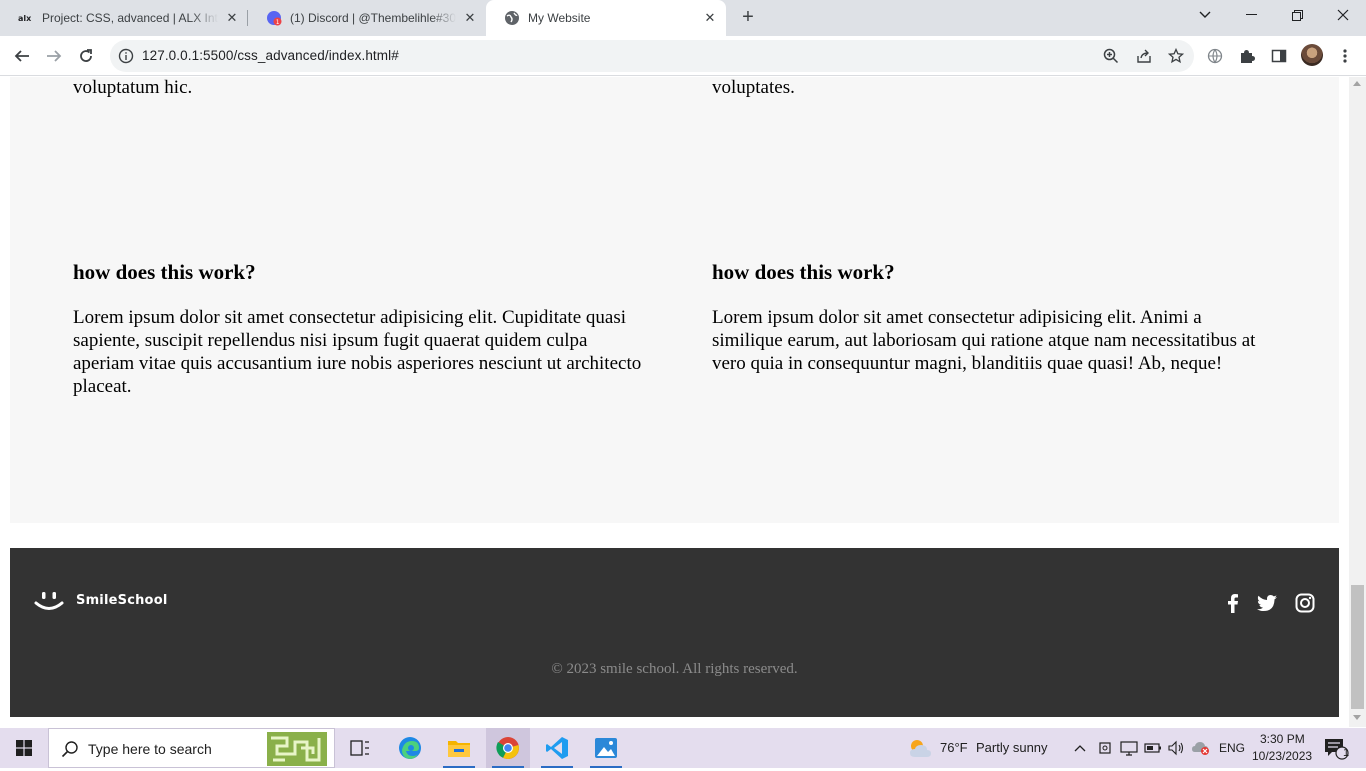 Image resolution: width=1366 pixels, height=771 pixels. I want to click on instagram-icon, so click(1305, 603).